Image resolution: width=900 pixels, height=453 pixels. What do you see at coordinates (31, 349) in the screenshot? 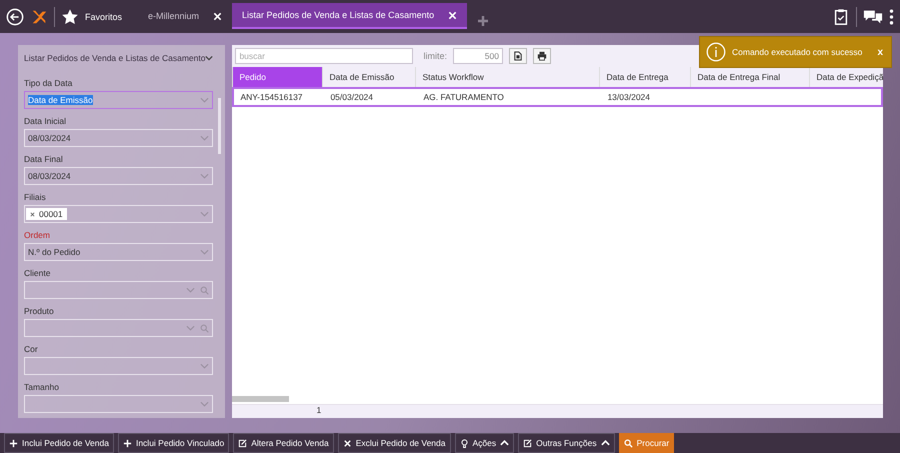
I see `field-label: Cor` at bounding box center [31, 349].